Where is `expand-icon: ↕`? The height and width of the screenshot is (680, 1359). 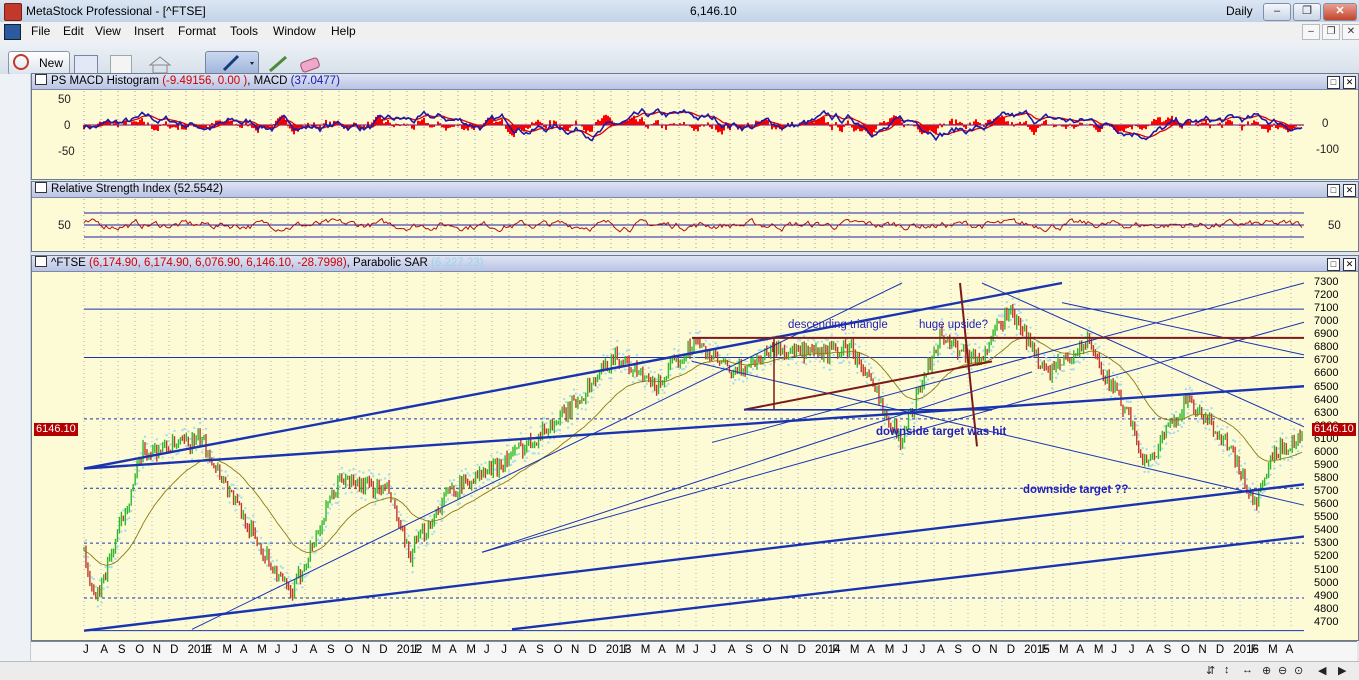 expand-icon: ↕ is located at coordinates (1227, 670).